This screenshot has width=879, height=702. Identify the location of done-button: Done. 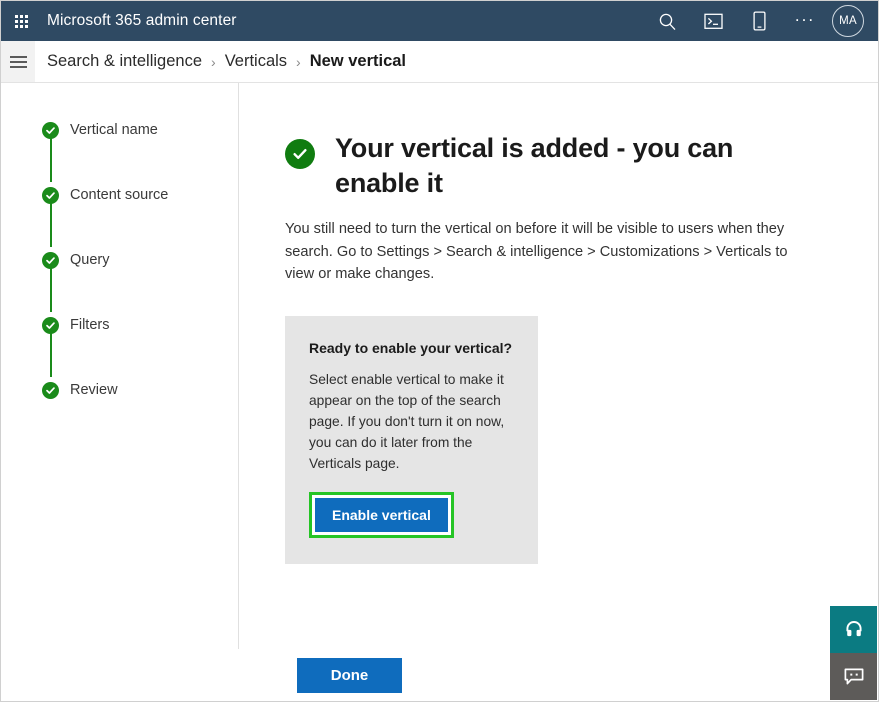
(349, 675).